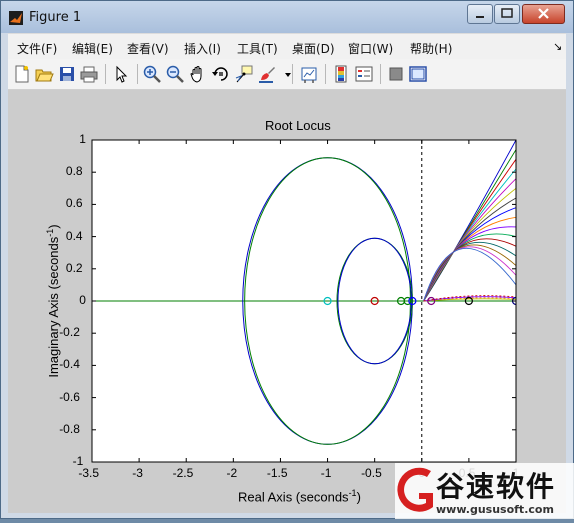 The height and width of the screenshot is (523, 574). What do you see at coordinates (496, 486) in the screenshot?
I see `watermark-brand: 谷速软件` at bounding box center [496, 486].